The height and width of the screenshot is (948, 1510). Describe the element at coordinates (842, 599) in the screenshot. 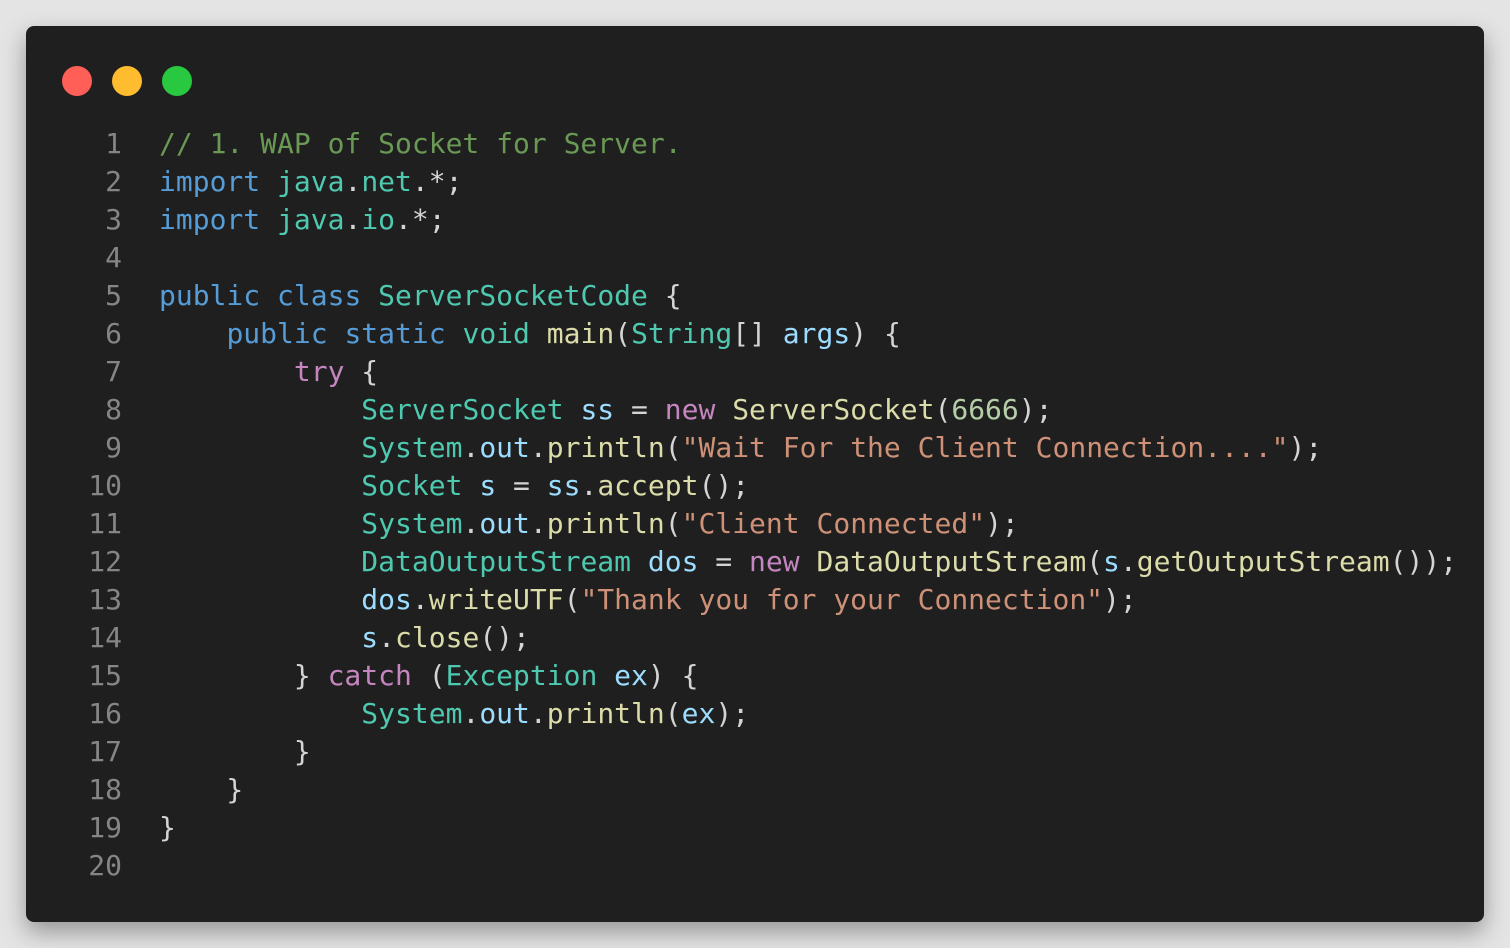

I see `code-token: "Thank you for your Connection"` at that location.